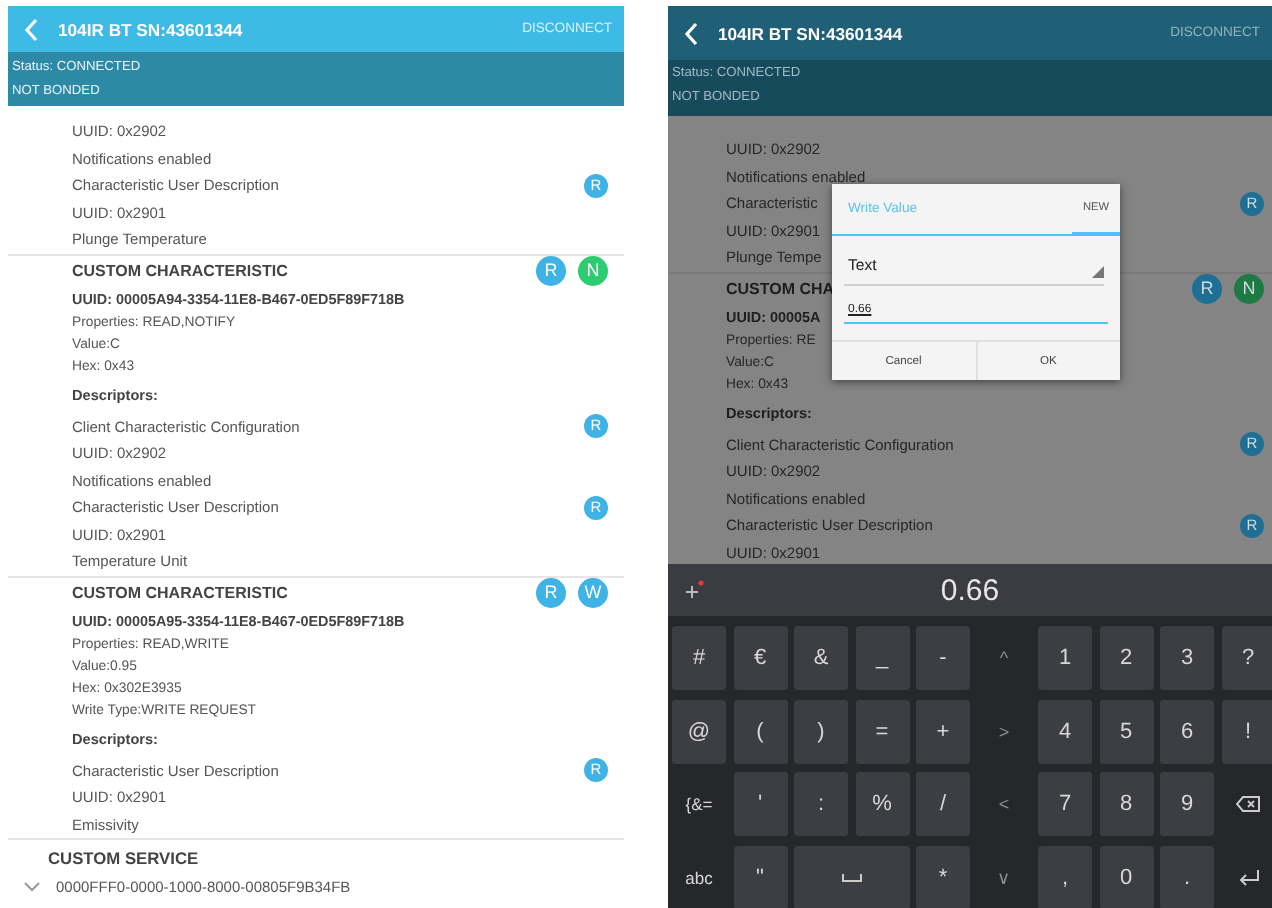 This screenshot has width=1272, height=908. What do you see at coordinates (1004, 876) in the screenshot?
I see `arrow-key: ∨` at bounding box center [1004, 876].